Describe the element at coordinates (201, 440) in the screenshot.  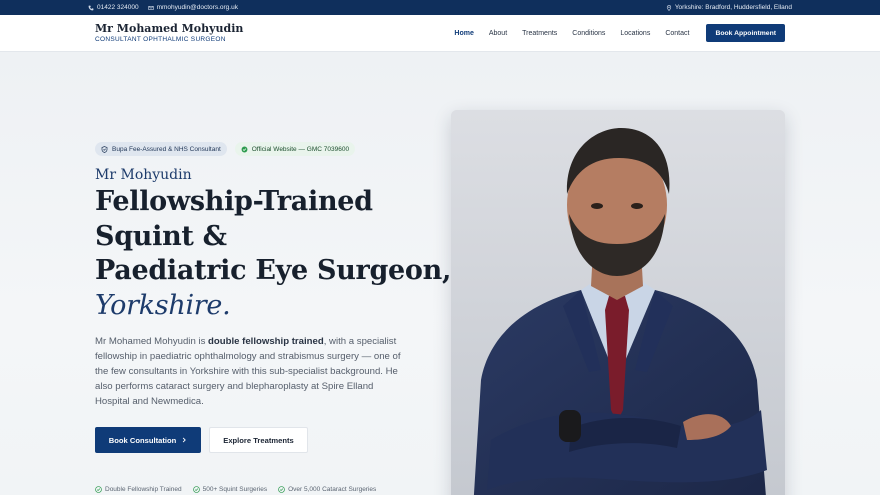
I see `hero-cta-row: Book Consultation Explore Treatments` at that location.